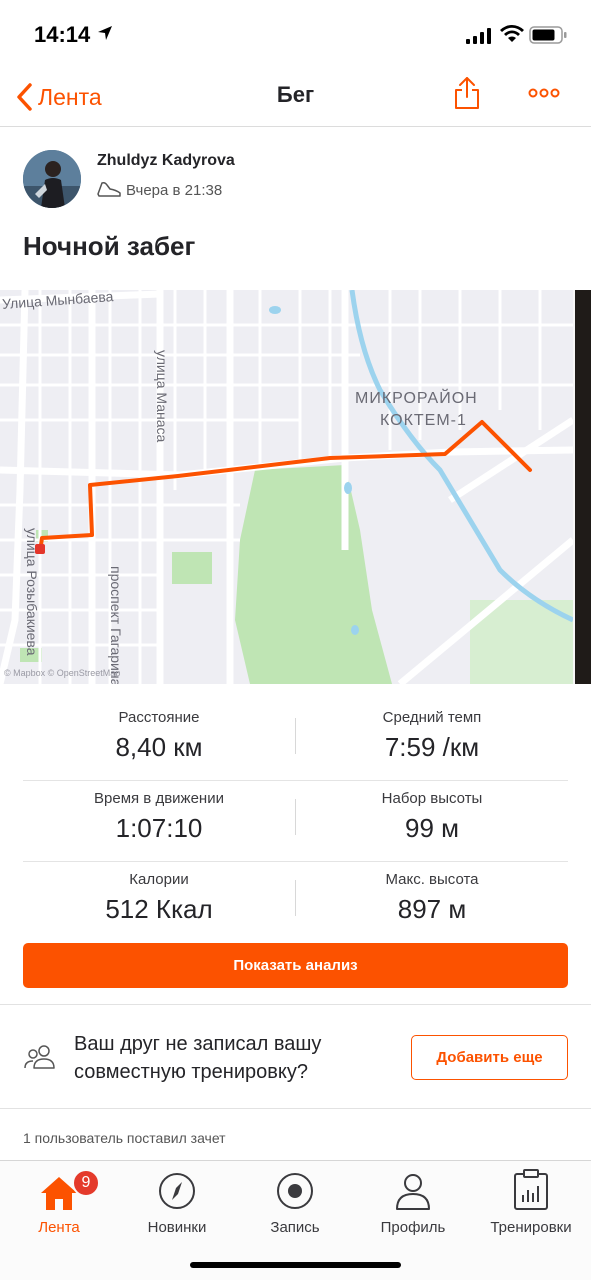 The width and height of the screenshot is (591, 1280). What do you see at coordinates (62, 673) in the screenshot?
I see `map-attribution: © Mapbox © OpenStreetMap` at bounding box center [62, 673].